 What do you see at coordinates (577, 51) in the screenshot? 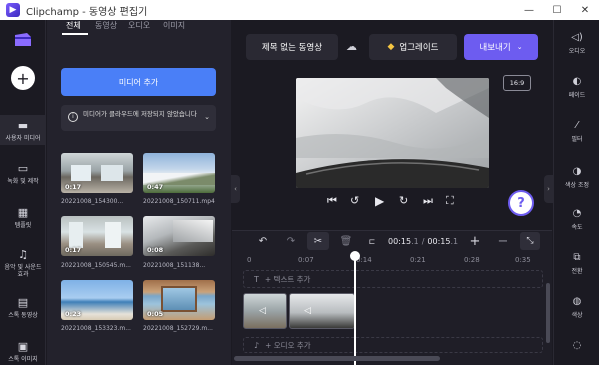
I see `right-rail-label: 오디오` at bounding box center [577, 51].